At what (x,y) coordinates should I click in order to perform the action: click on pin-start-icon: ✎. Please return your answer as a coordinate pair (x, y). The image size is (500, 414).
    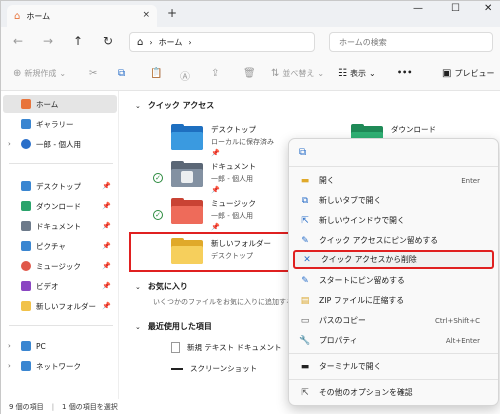
    Looking at the image, I should click on (305, 280).